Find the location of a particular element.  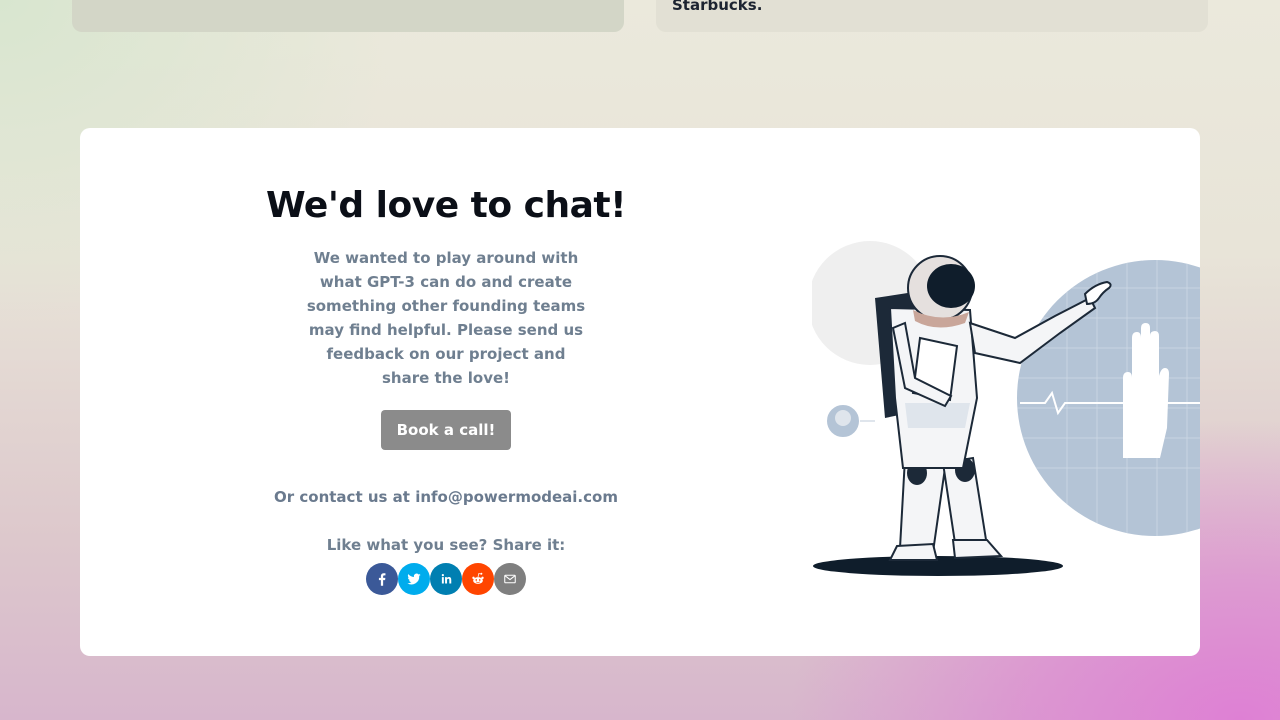

top-card-right: Starbucks. is located at coordinates (932, 16).